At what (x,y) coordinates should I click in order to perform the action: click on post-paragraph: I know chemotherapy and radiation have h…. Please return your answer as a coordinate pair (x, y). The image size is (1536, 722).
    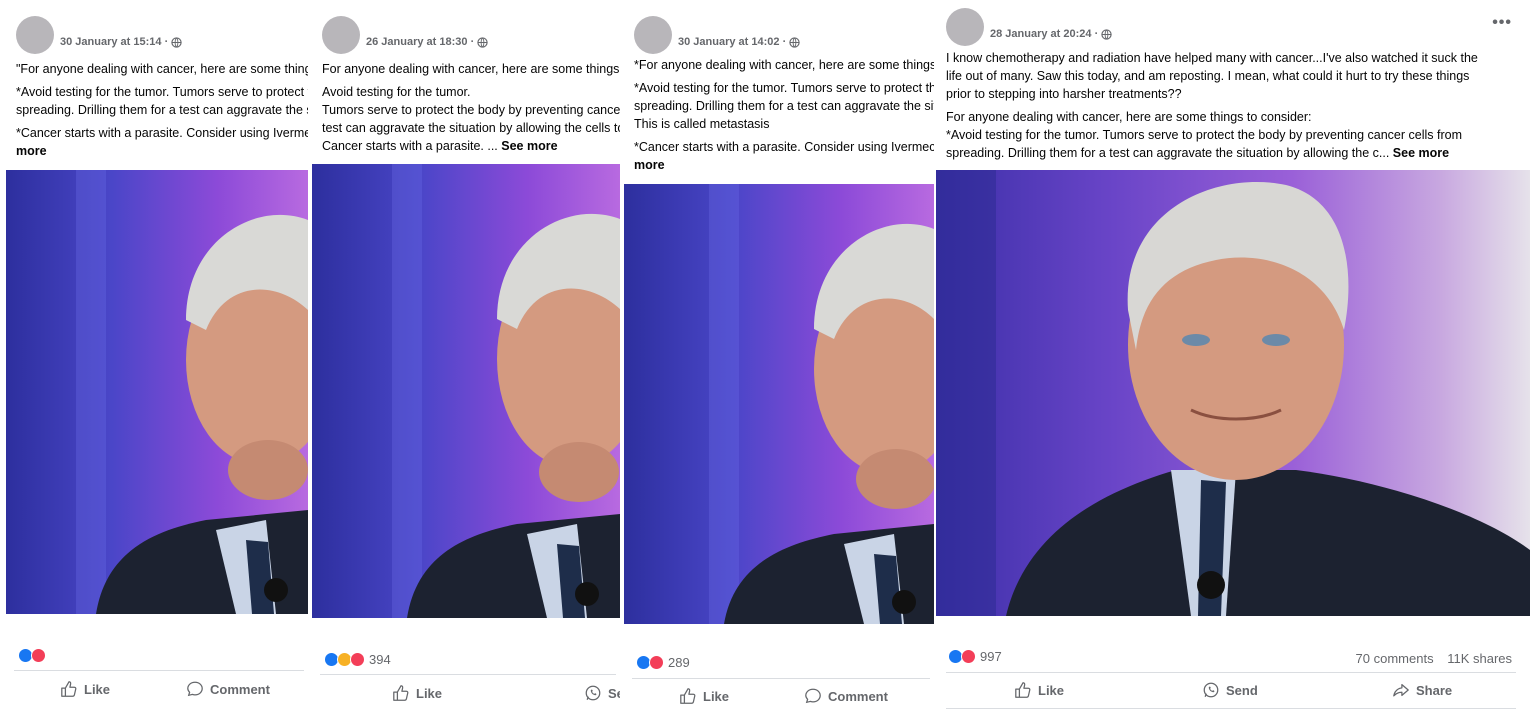
    Looking at the image, I should click on (1212, 58).